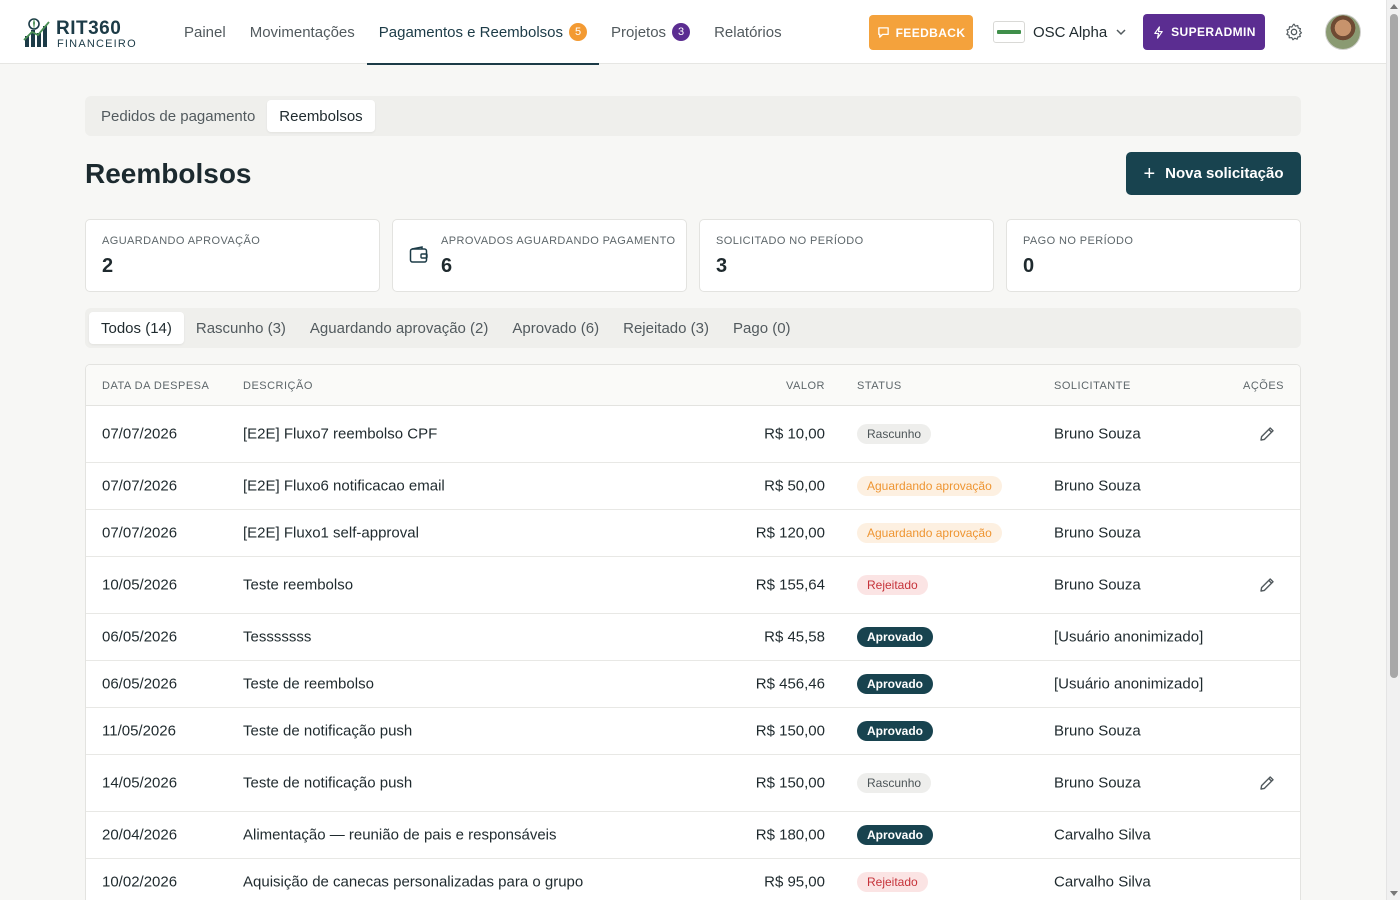 The height and width of the screenshot is (900, 1400). I want to click on new-request-button: + Nova solicitação, so click(1213, 173).